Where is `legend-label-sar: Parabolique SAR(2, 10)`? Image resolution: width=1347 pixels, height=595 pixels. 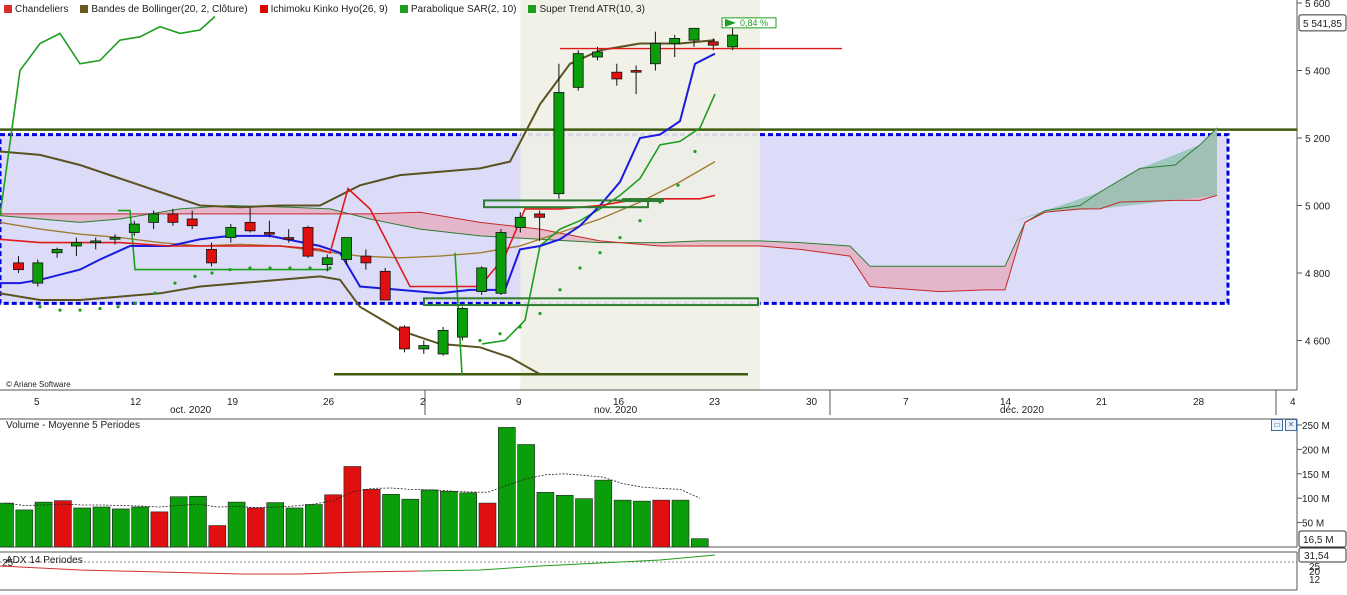 legend-label-sar: Parabolique SAR(2, 10) is located at coordinates (463, 9).